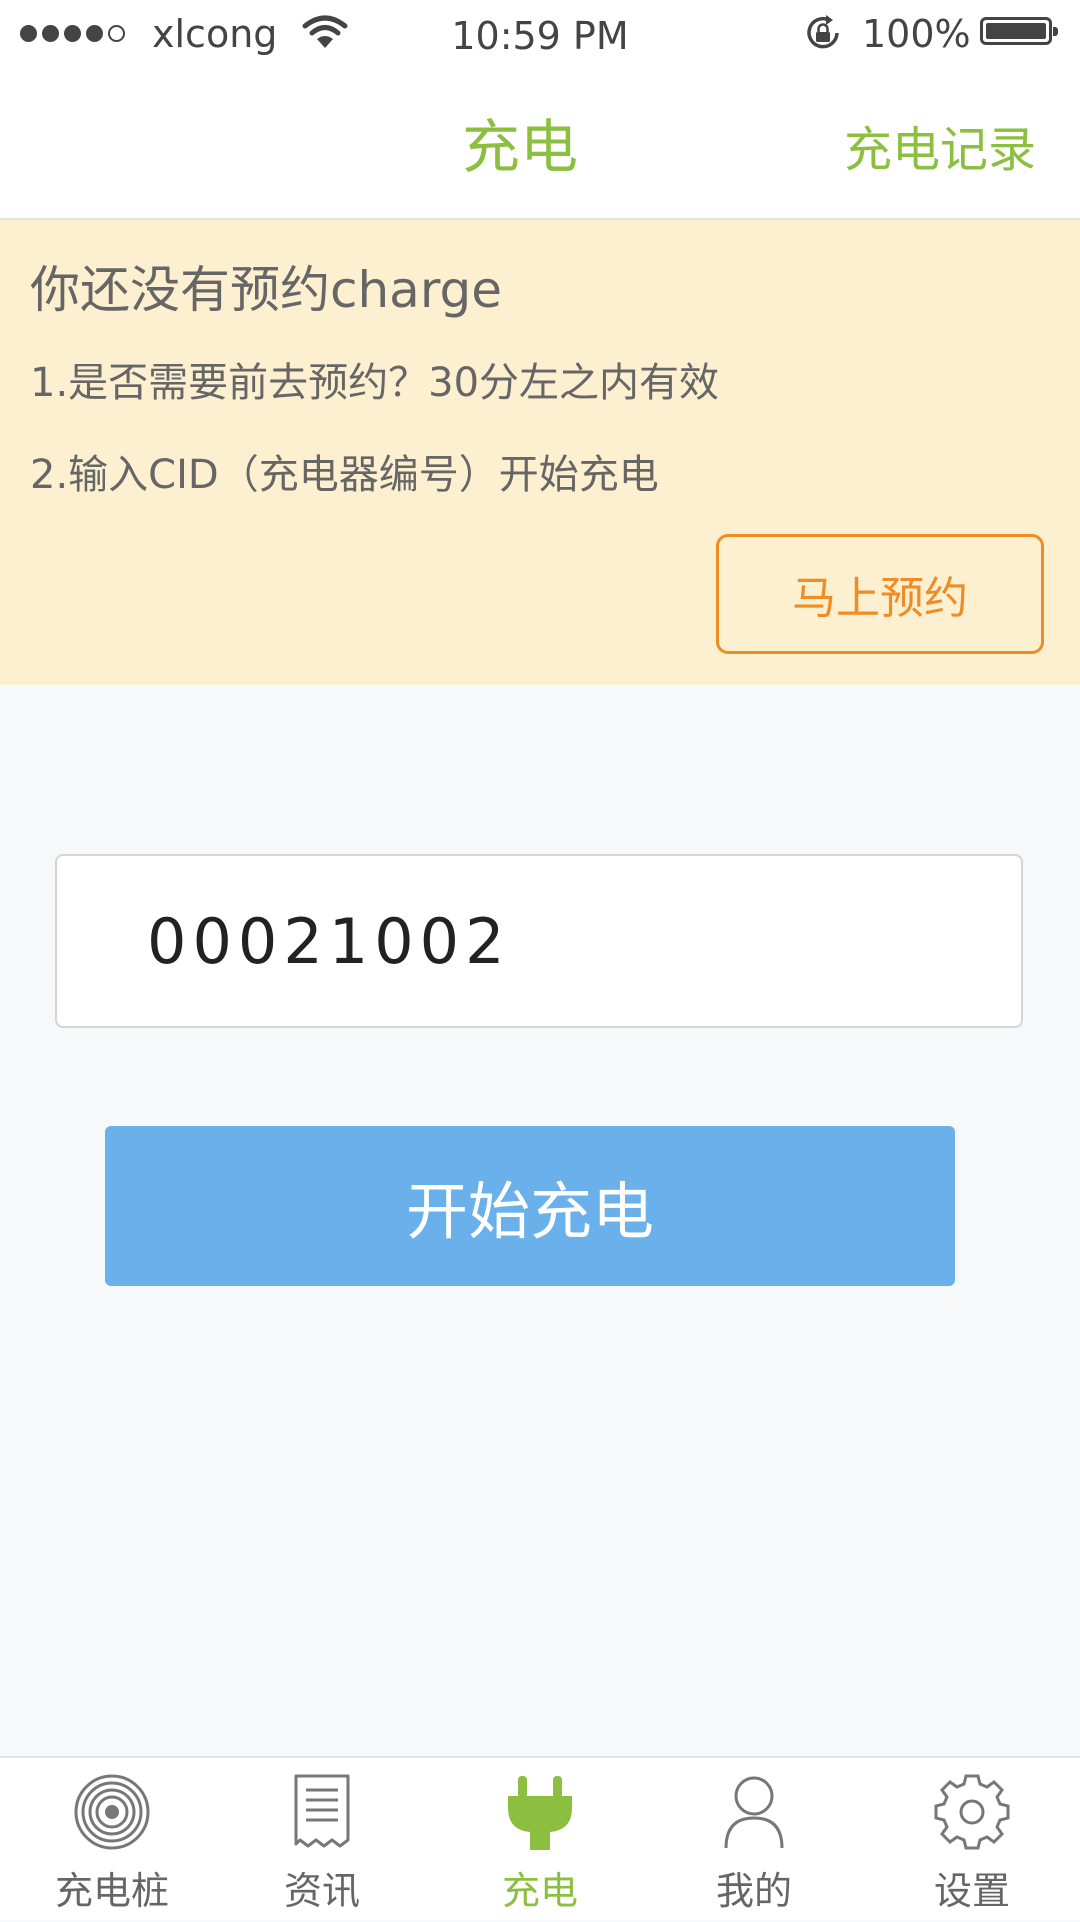 The height and width of the screenshot is (1922, 1080). I want to click on battery-percent: 100%, so click(916, 34).